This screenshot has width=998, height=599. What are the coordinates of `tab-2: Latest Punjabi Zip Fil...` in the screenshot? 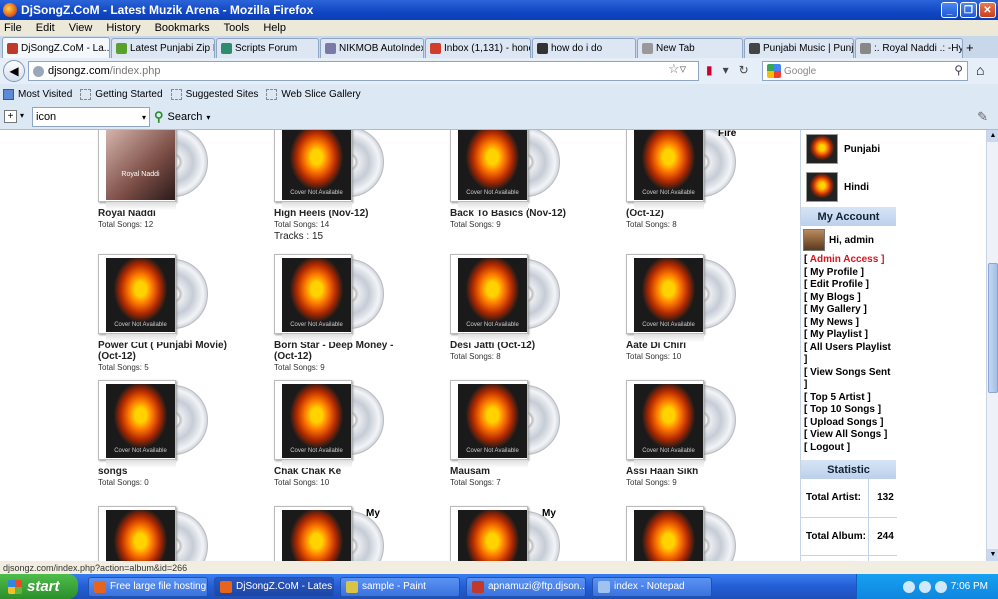 It's located at (163, 48).